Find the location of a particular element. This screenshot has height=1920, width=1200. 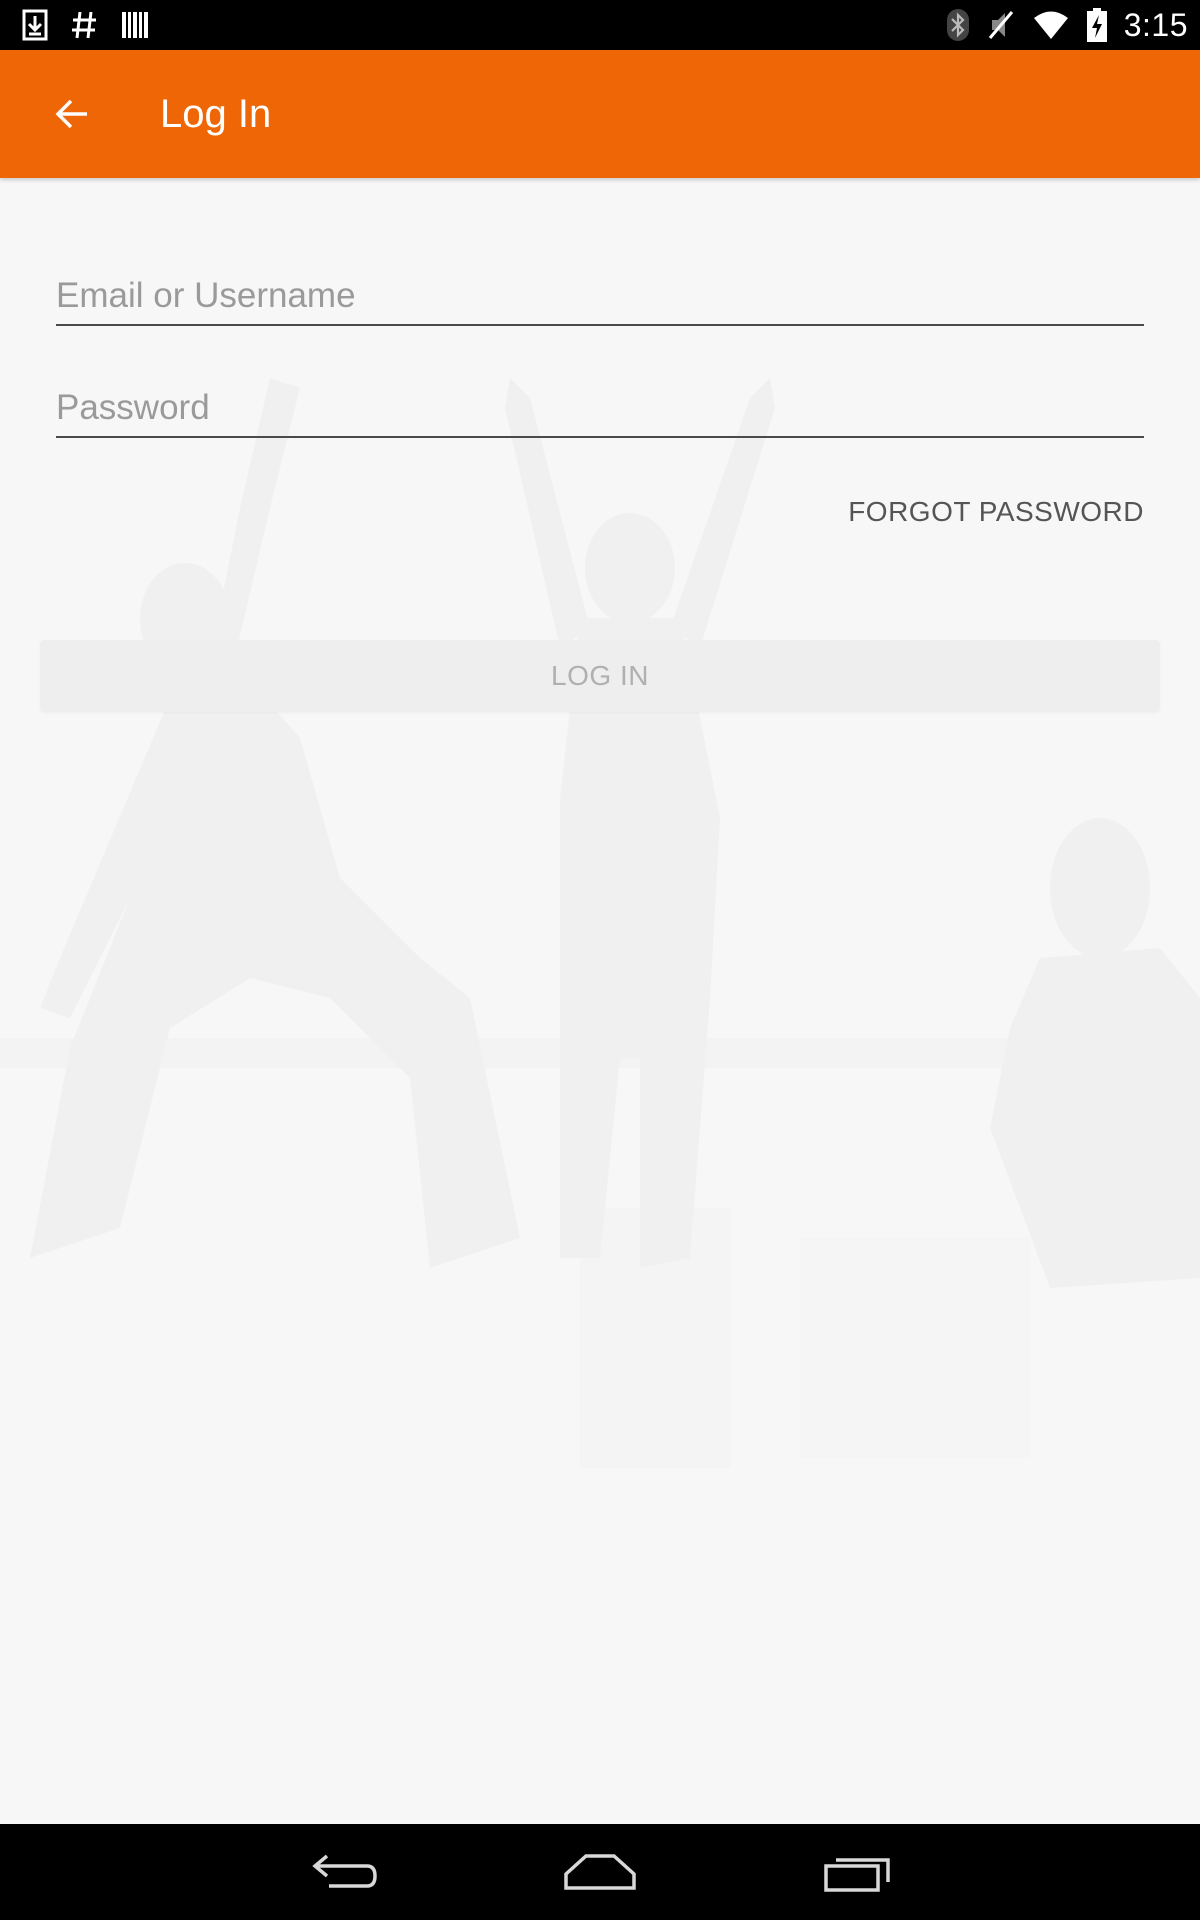

nav-home-button is located at coordinates (600, 1872).